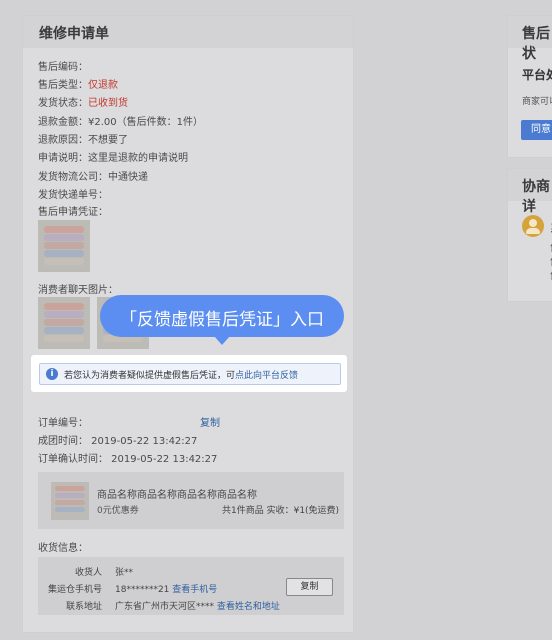  What do you see at coordinates (78, 85) in the screenshot?
I see `row-after-sale-type: 售后类型：仅退款` at bounding box center [78, 85].